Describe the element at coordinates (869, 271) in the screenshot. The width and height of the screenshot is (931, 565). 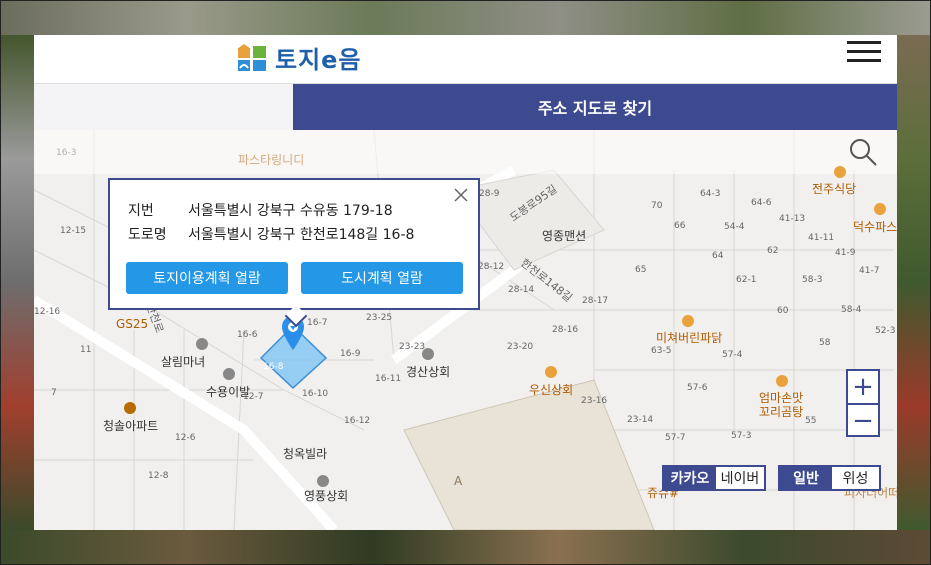
I see `parcel-number: 41-7` at that location.